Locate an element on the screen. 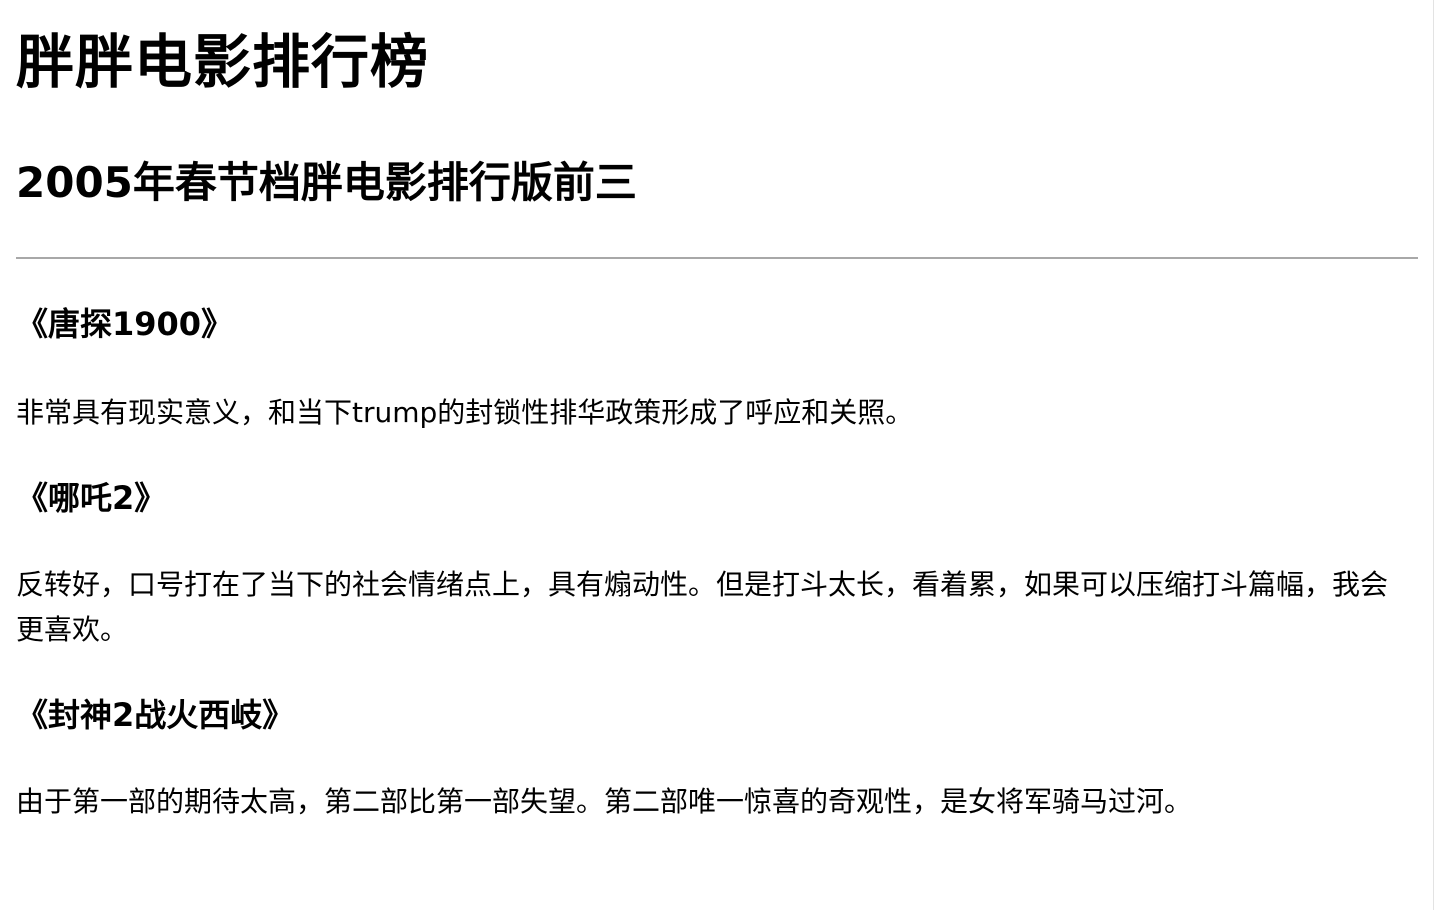 The image size is (1436, 910). window-right-edge is located at coordinates (1434, 455).